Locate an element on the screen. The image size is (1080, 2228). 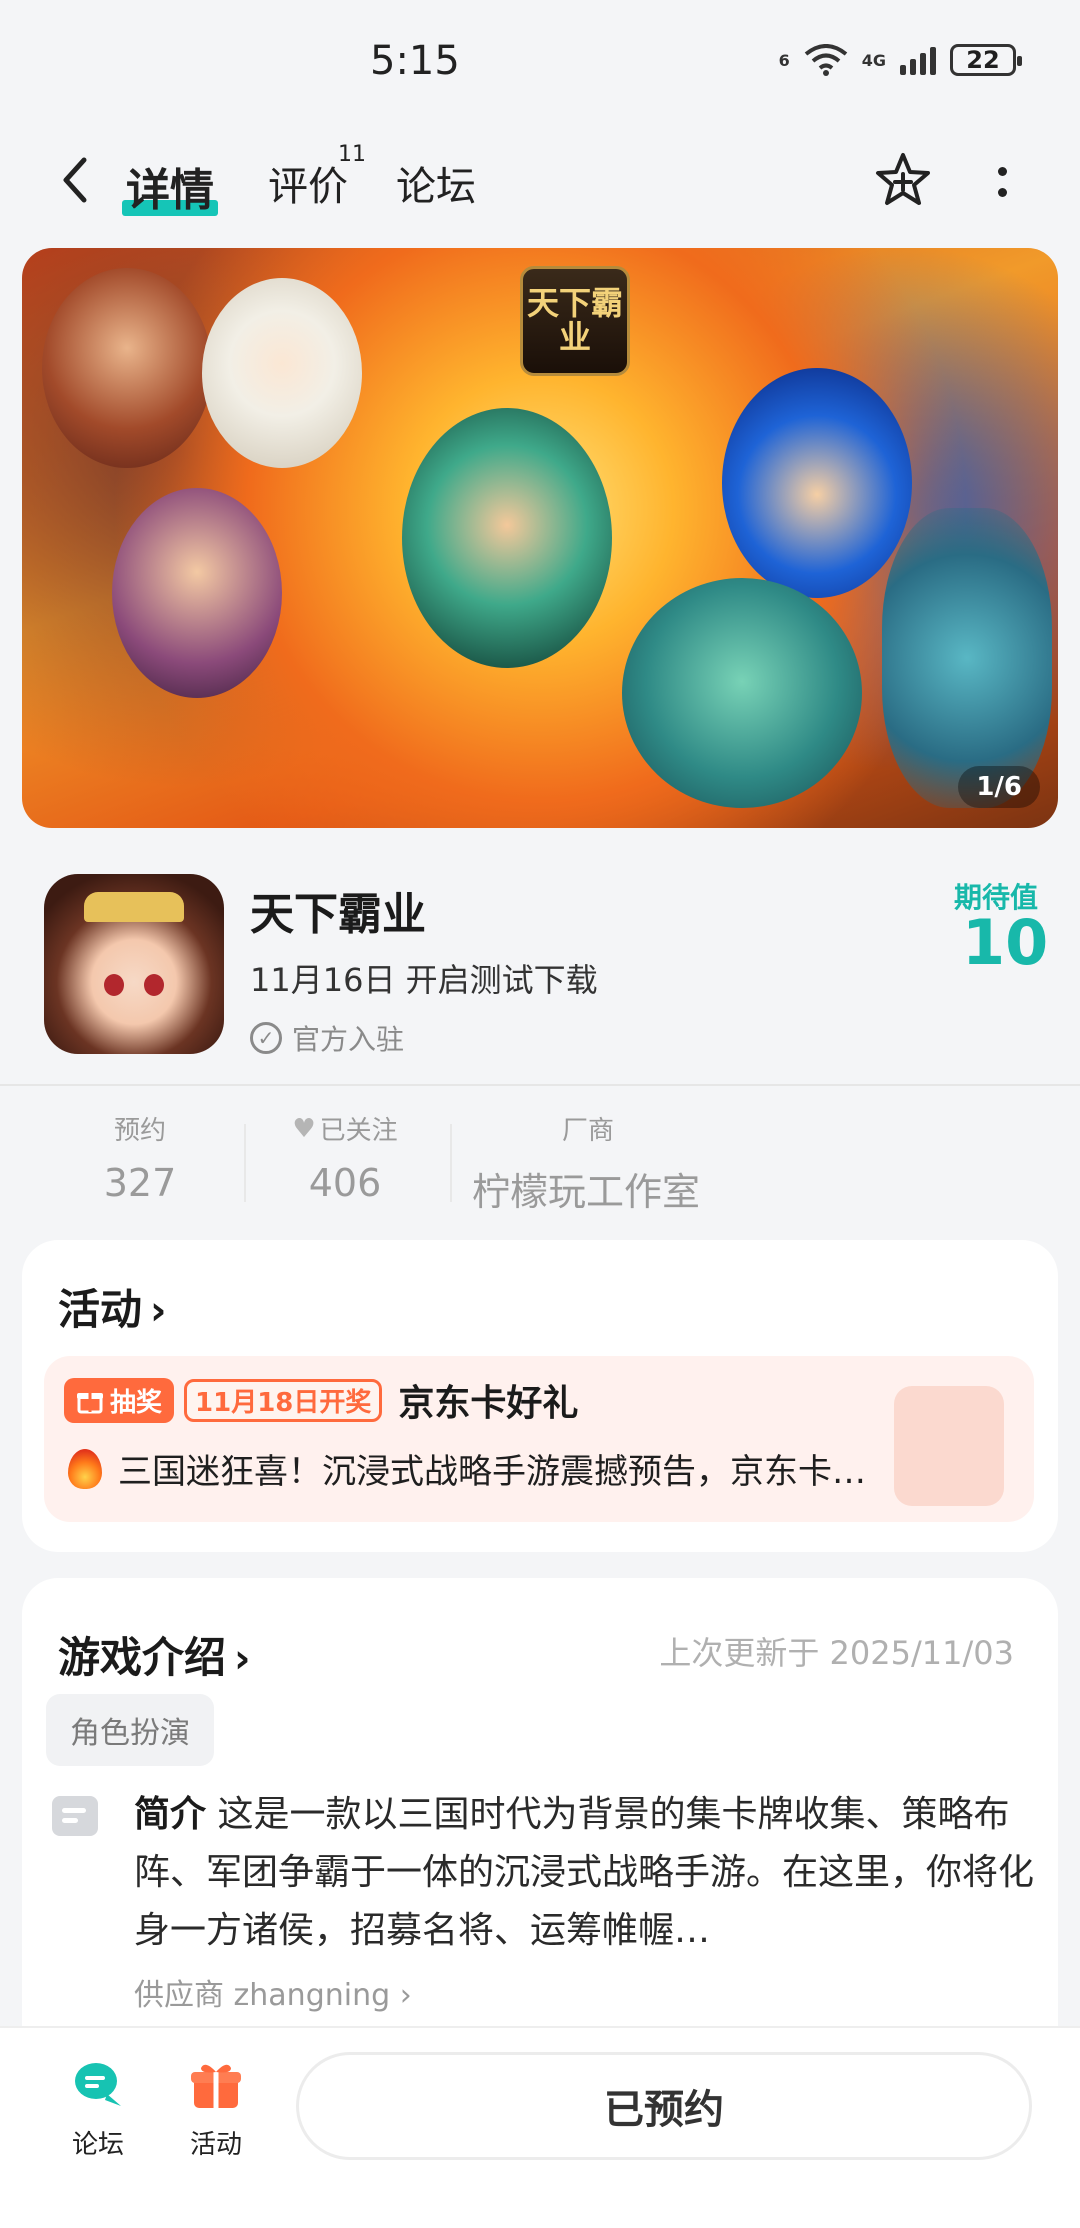
stat-label: 厂商 is located at coordinates (588, 1131).